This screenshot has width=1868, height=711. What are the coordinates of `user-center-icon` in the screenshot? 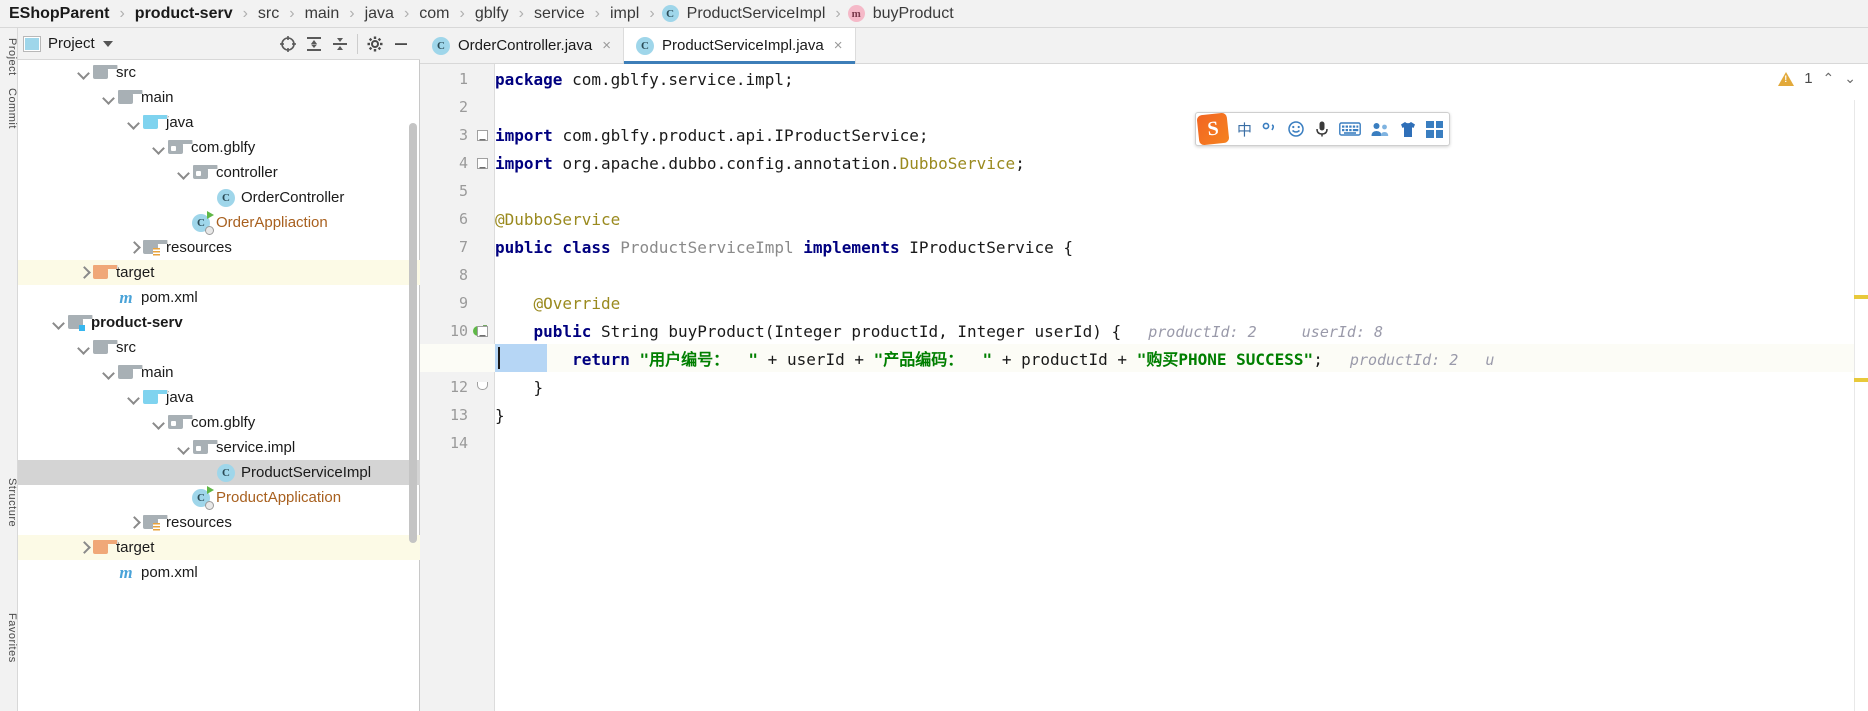 It's located at (1380, 129).